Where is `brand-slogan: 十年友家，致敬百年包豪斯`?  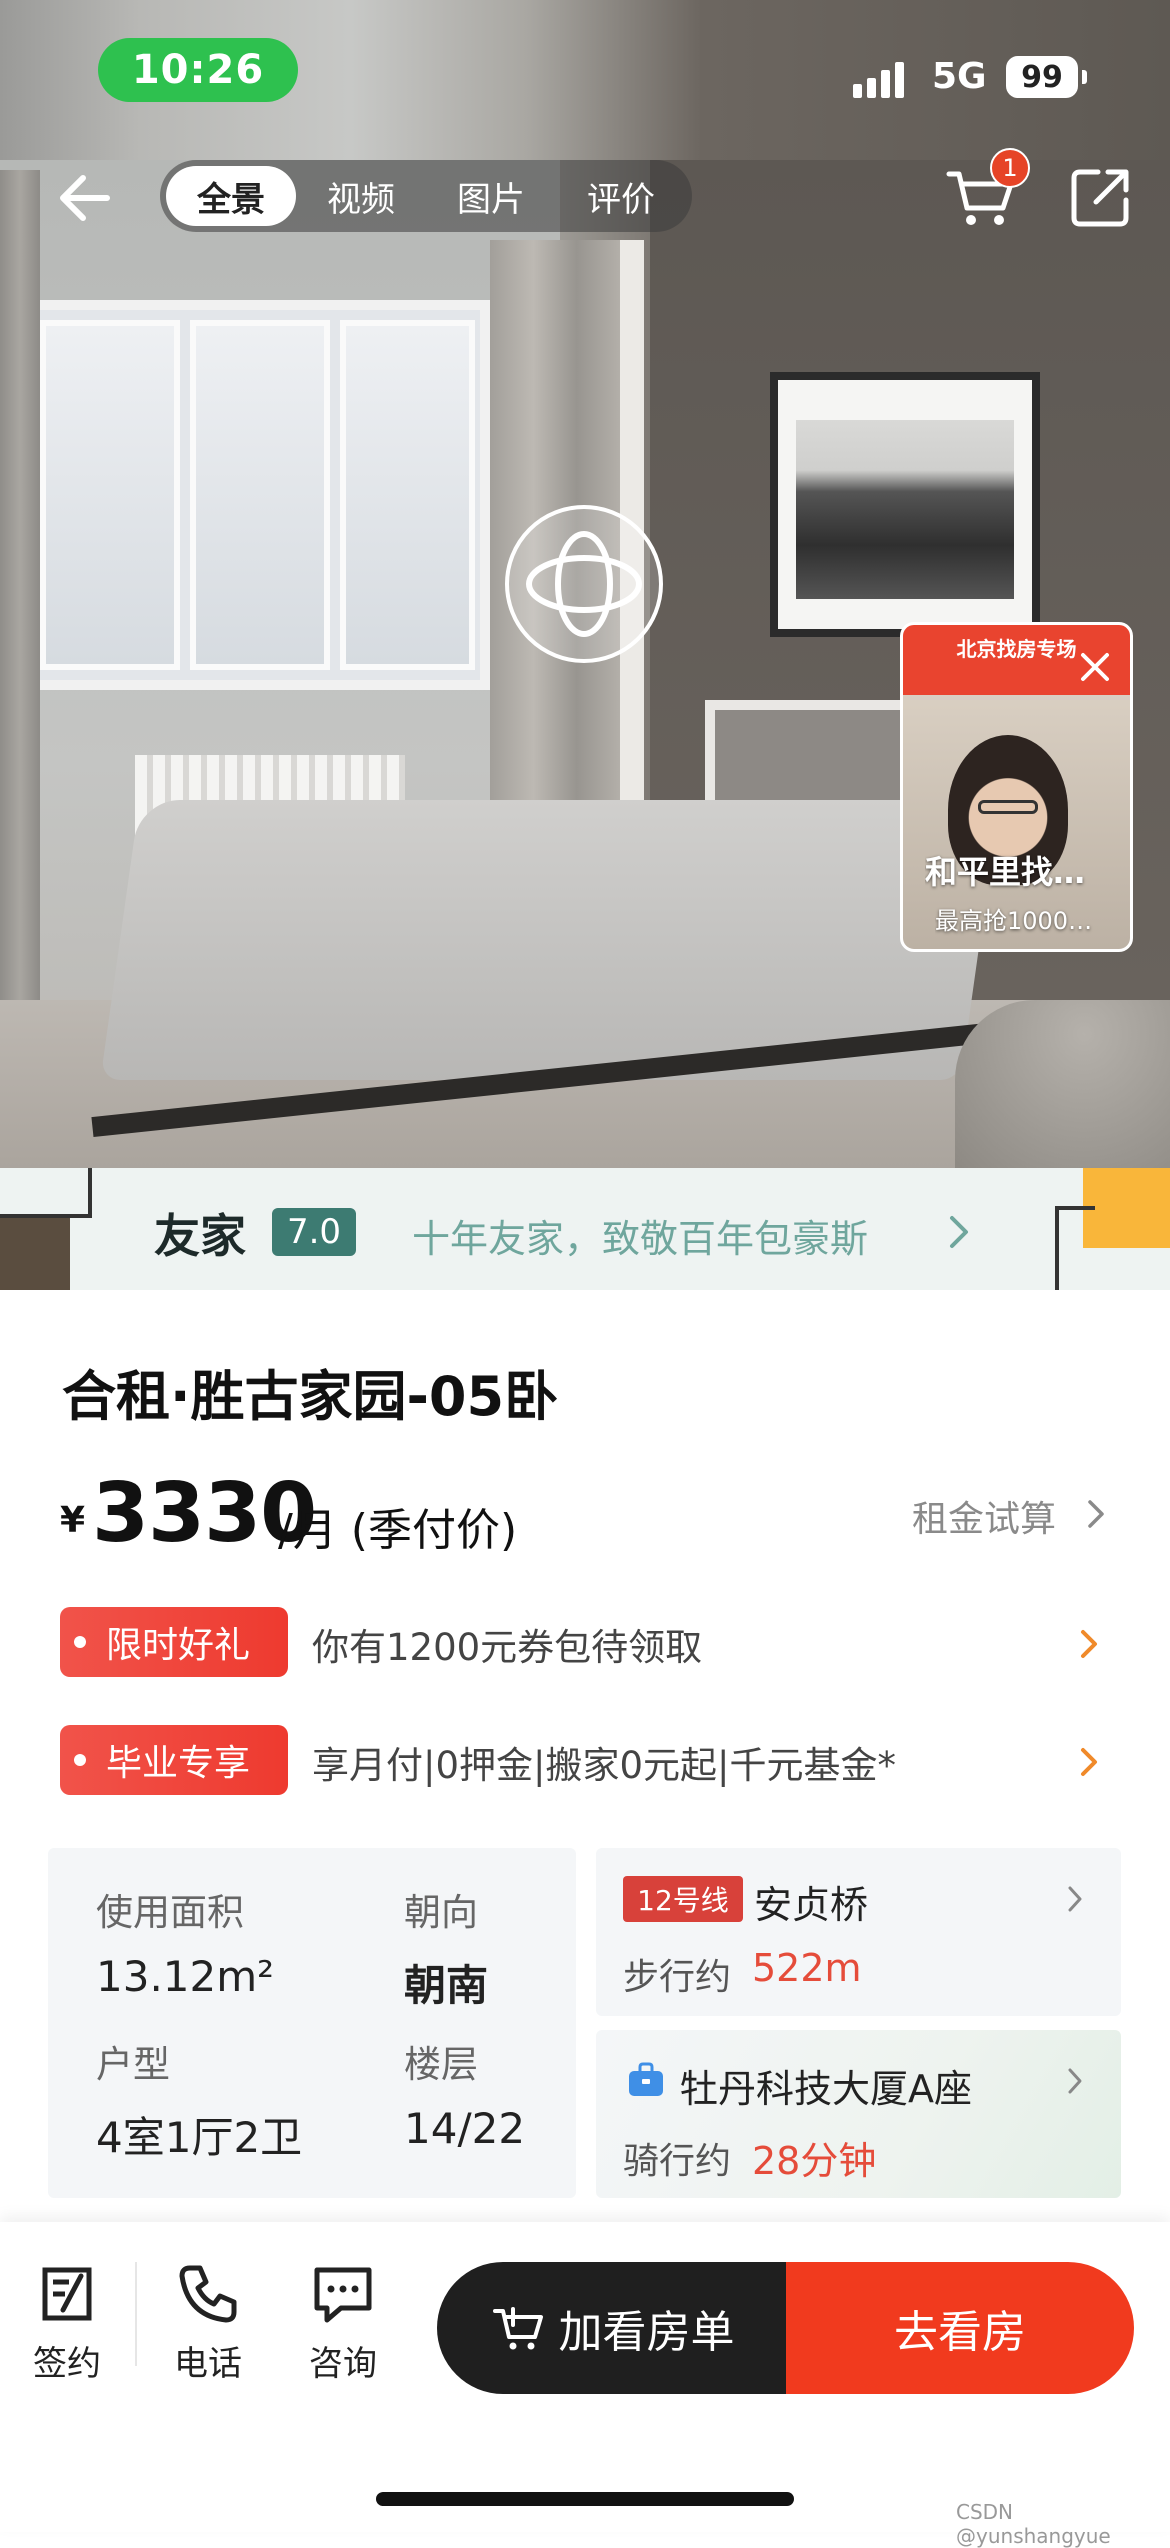
brand-slogan: 十年友家，致敬百年包豪斯 is located at coordinates (640, 1235).